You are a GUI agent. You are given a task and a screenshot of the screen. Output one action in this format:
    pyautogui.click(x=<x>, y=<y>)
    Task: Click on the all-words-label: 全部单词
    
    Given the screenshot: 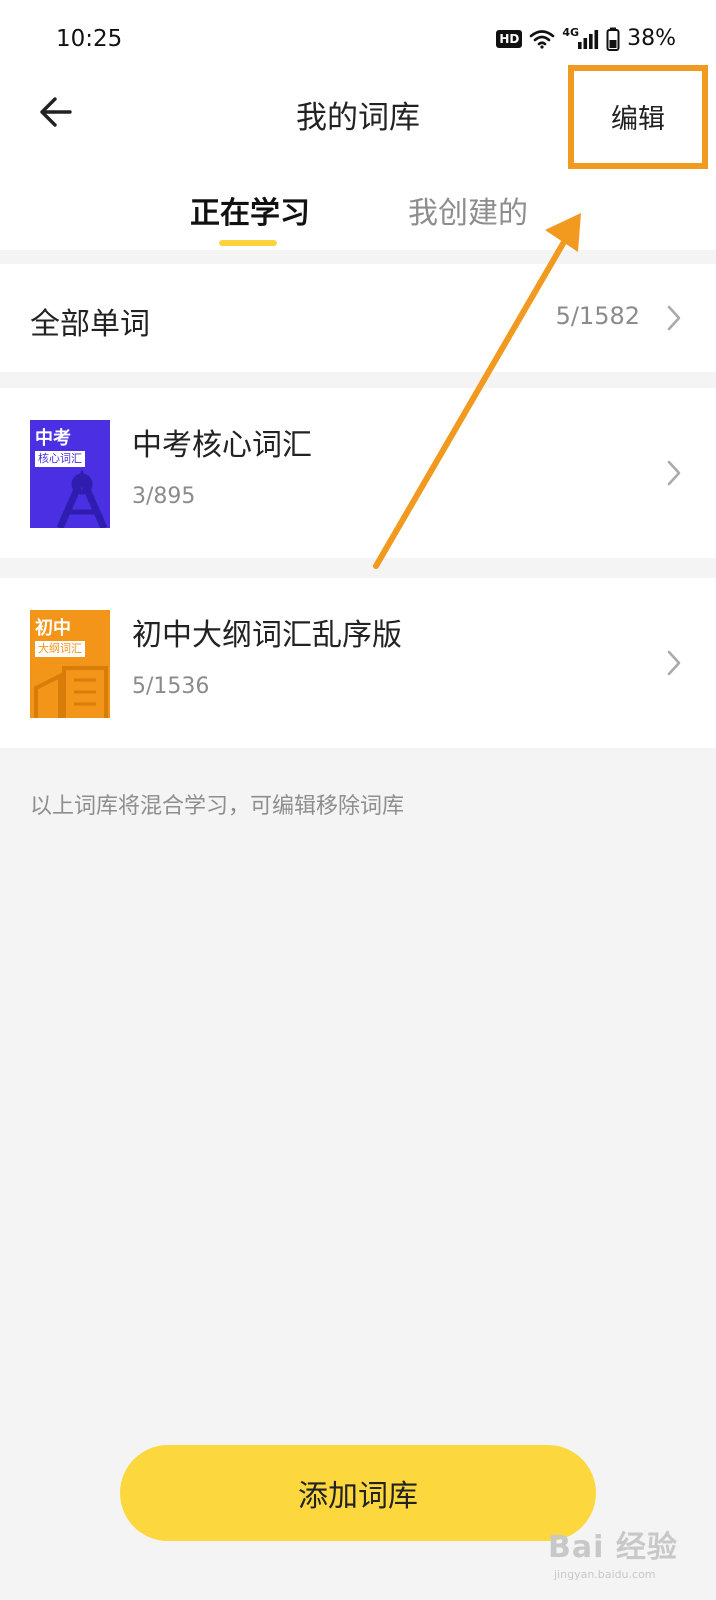 What is the action you would take?
    pyautogui.click(x=90, y=324)
    